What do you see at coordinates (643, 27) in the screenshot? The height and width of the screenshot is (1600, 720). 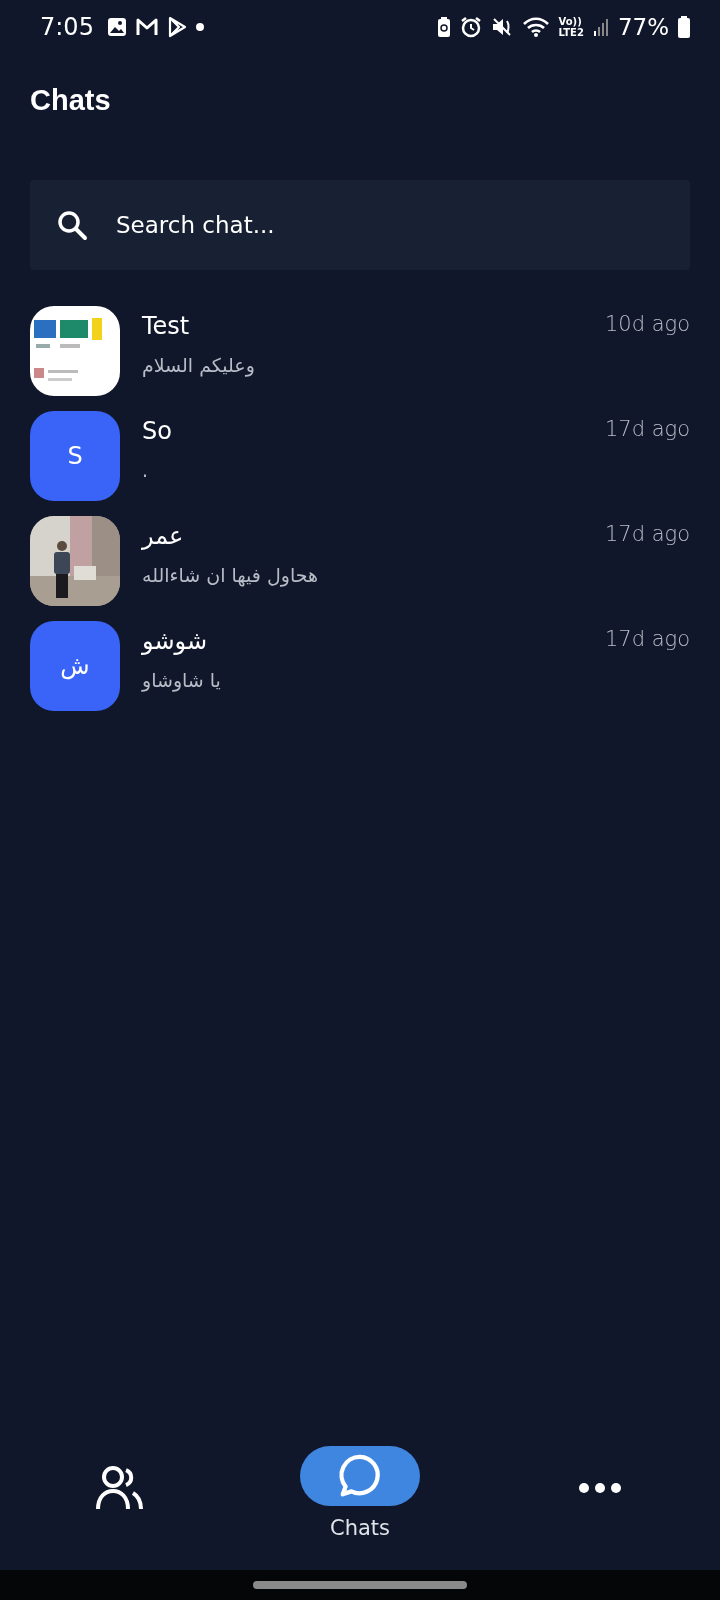 I see `battery-percent: 77%` at bounding box center [643, 27].